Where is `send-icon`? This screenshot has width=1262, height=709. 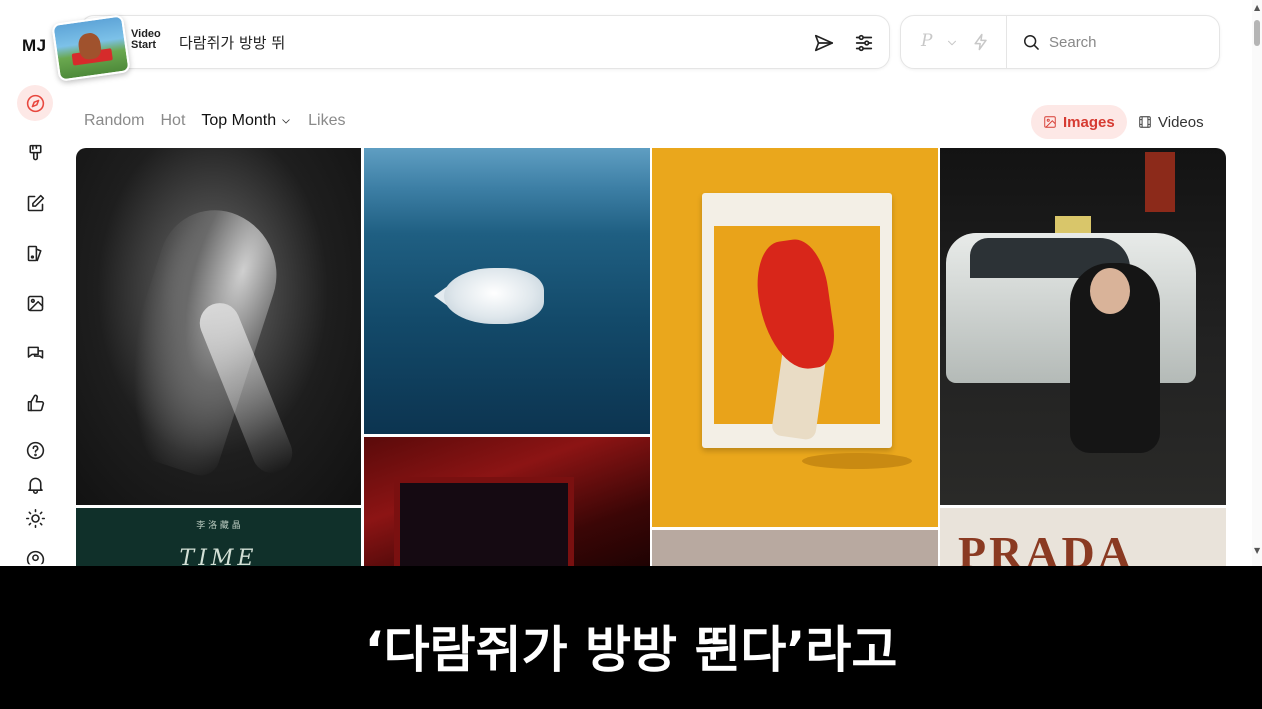 send-icon is located at coordinates (824, 43).